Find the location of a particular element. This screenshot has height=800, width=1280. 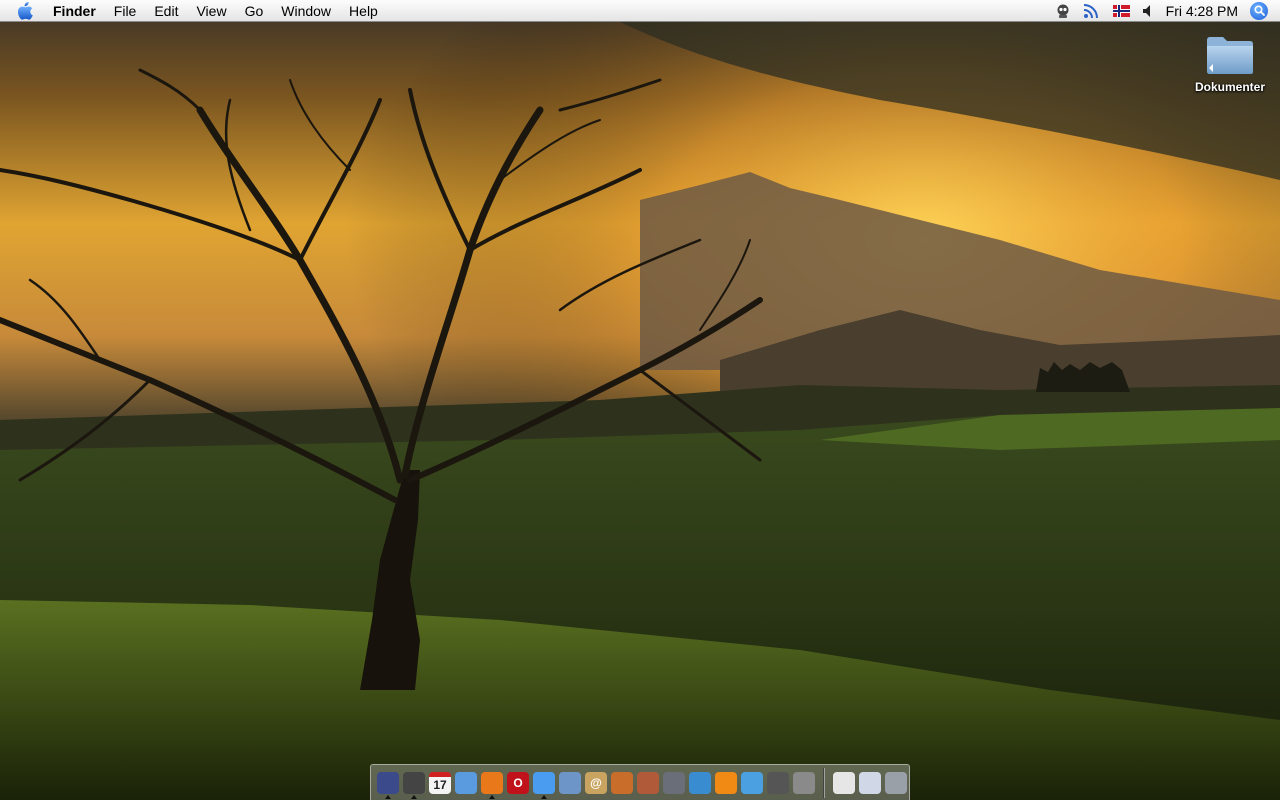

ichat-icon is located at coordinates (544, 782).